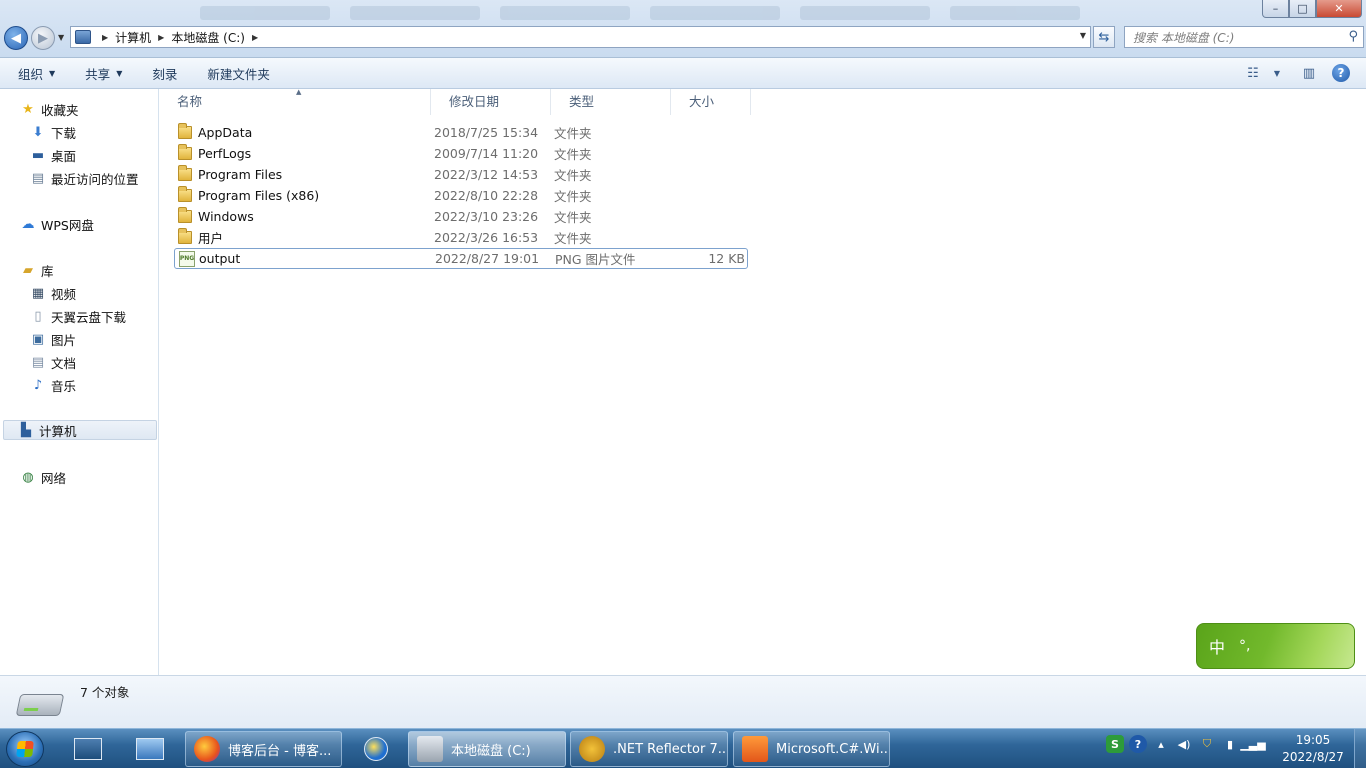  Describe the element at coordinates (711, 102) in the screenshot. I see `column-header-size: 大小` at that location.